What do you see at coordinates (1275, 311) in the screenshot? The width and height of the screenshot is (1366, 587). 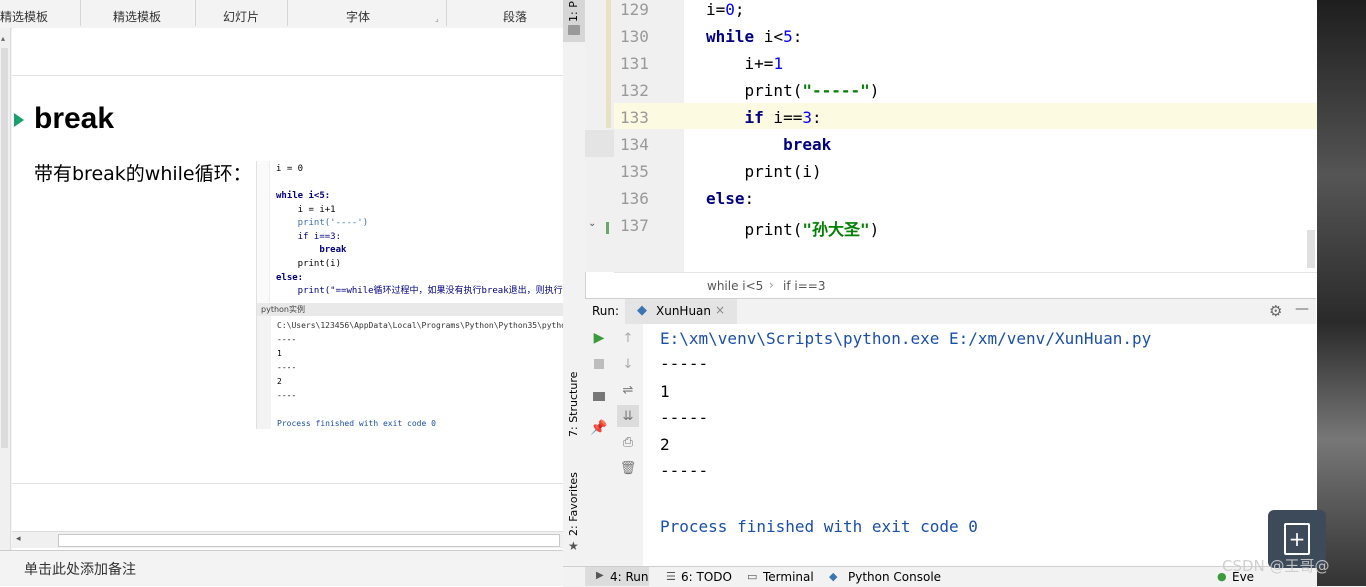 I see `gear-icon: ⚙` at bounding box center [1275, 311].